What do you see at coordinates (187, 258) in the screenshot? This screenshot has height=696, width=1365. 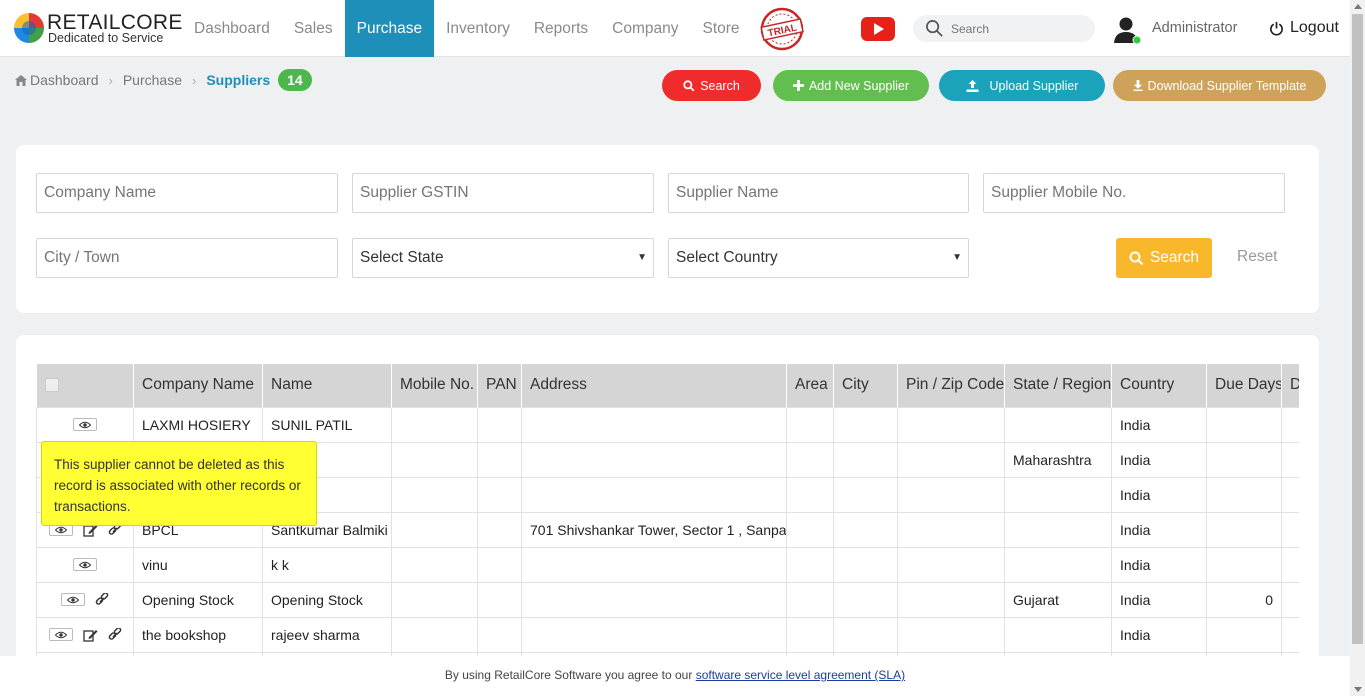 I see `city-input` at bounding box center [187, 258].